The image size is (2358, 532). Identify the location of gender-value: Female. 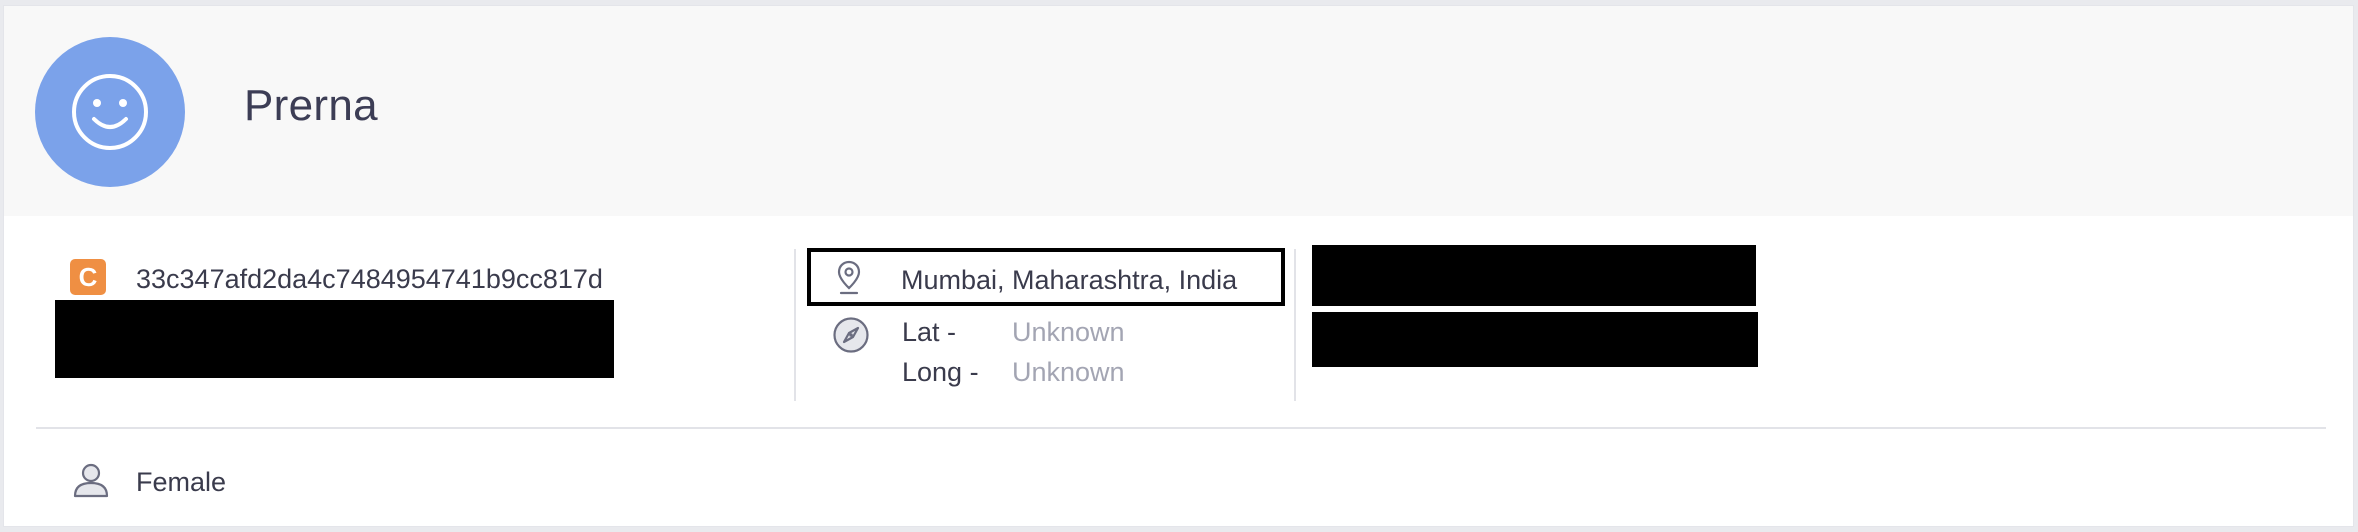
(181, 482).